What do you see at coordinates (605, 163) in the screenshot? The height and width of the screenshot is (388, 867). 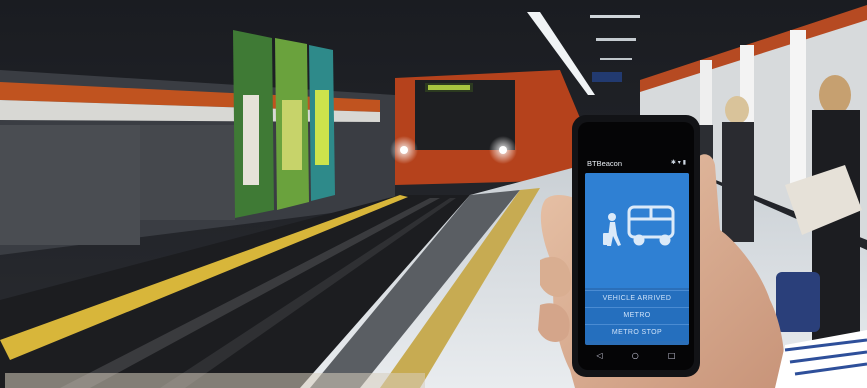 I see `app-title: BTBeacon` at bounding box center [605, 163].